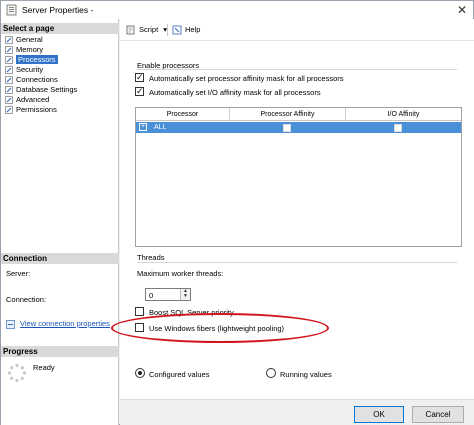  What do you see at coordinates (297, 69) in the screenshot?
I see `enable-processors-divider` at bounding box center [297, 69].